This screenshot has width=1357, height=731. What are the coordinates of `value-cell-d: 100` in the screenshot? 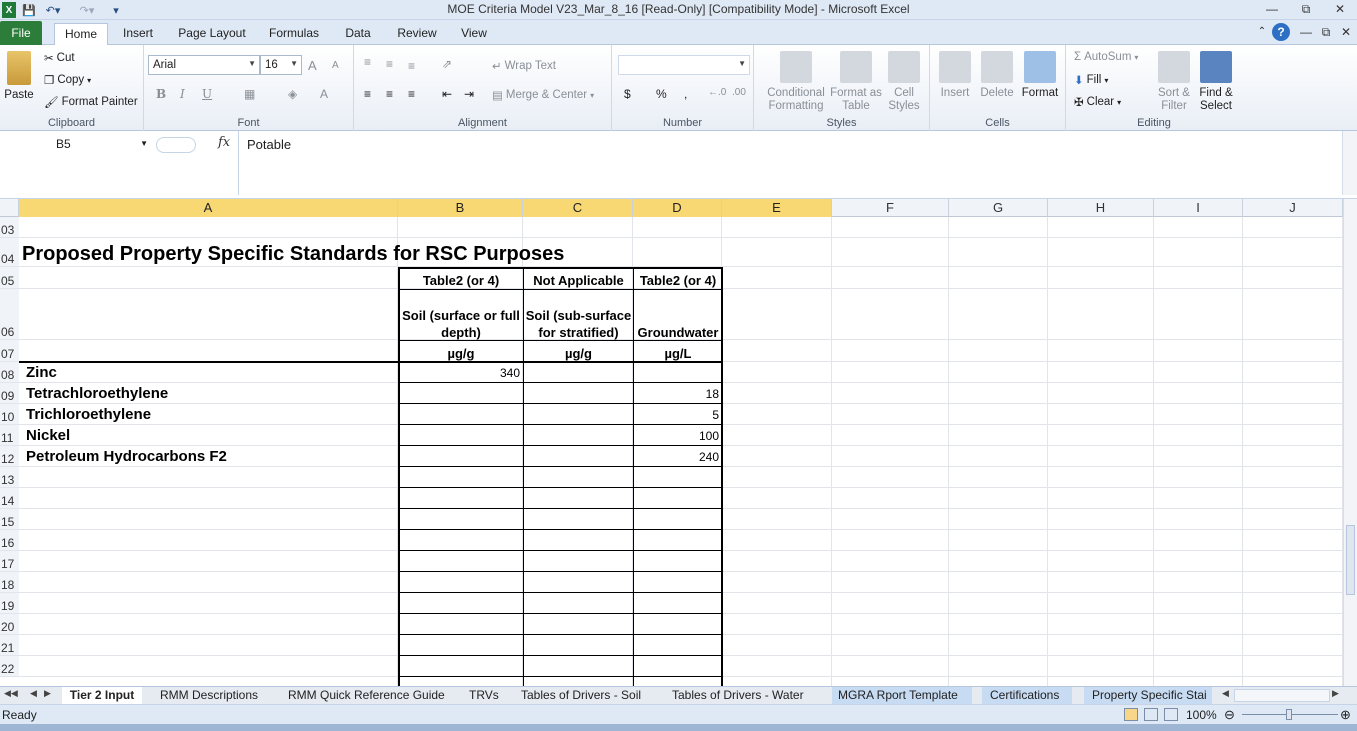 It's located at (676, 436).